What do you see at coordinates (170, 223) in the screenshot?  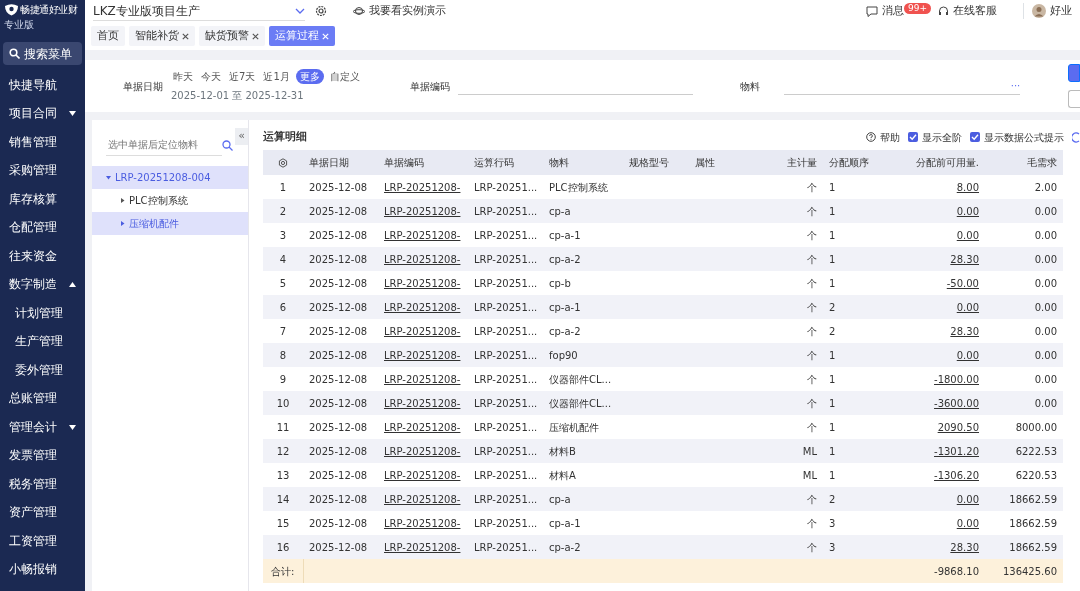 I see `tree-node: 压缩机配件` at bounding box center [170, 223].